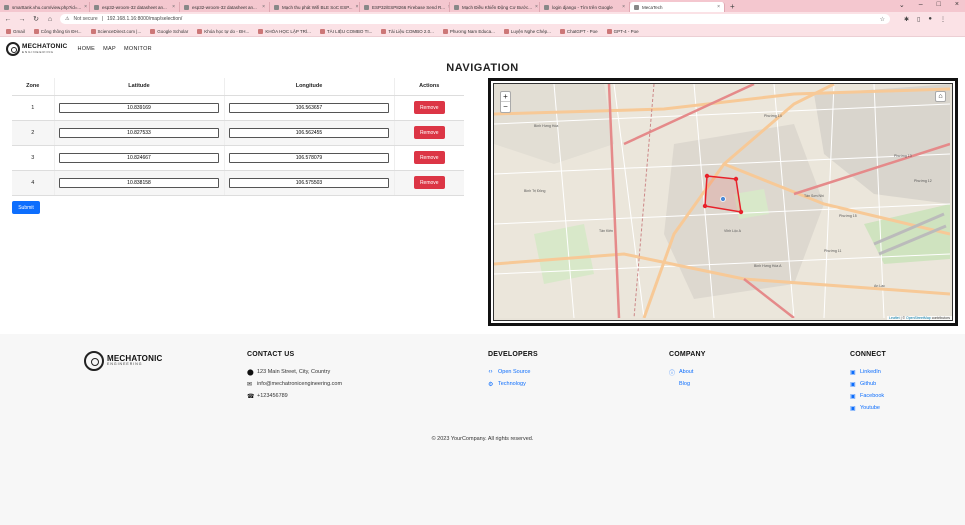  I want to click on browser-tab: login django - Tìm trên Google ×, so click(585, 7).